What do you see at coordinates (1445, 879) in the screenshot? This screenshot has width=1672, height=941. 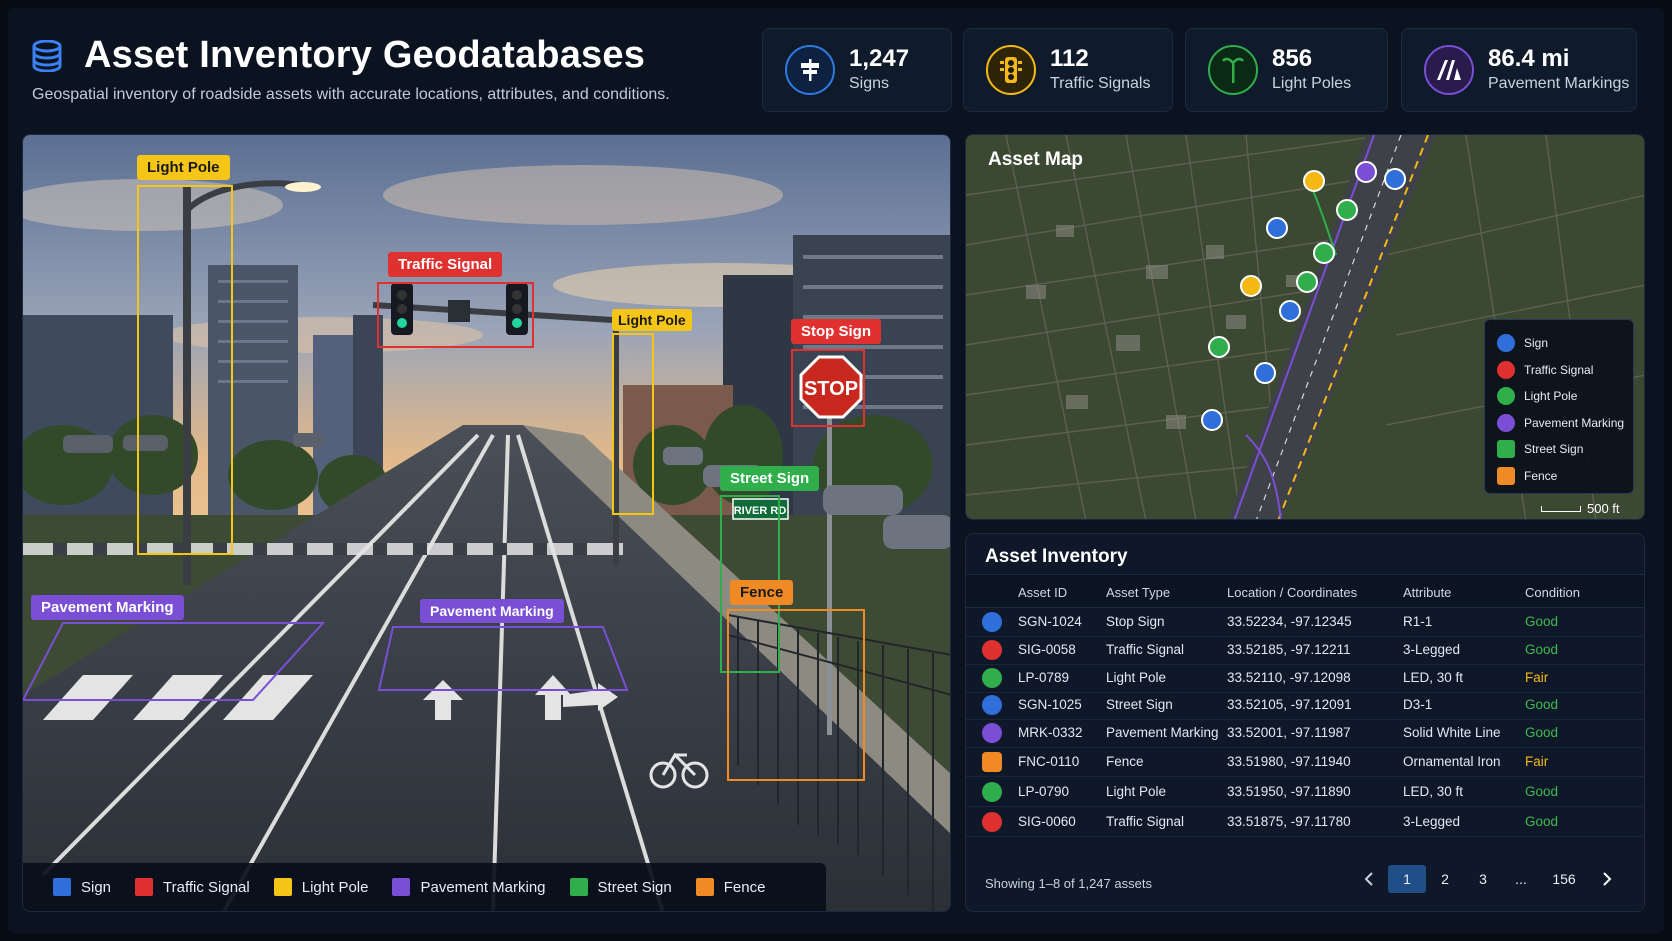 I see `page-button: 2` at bounding box center [1445, 879].